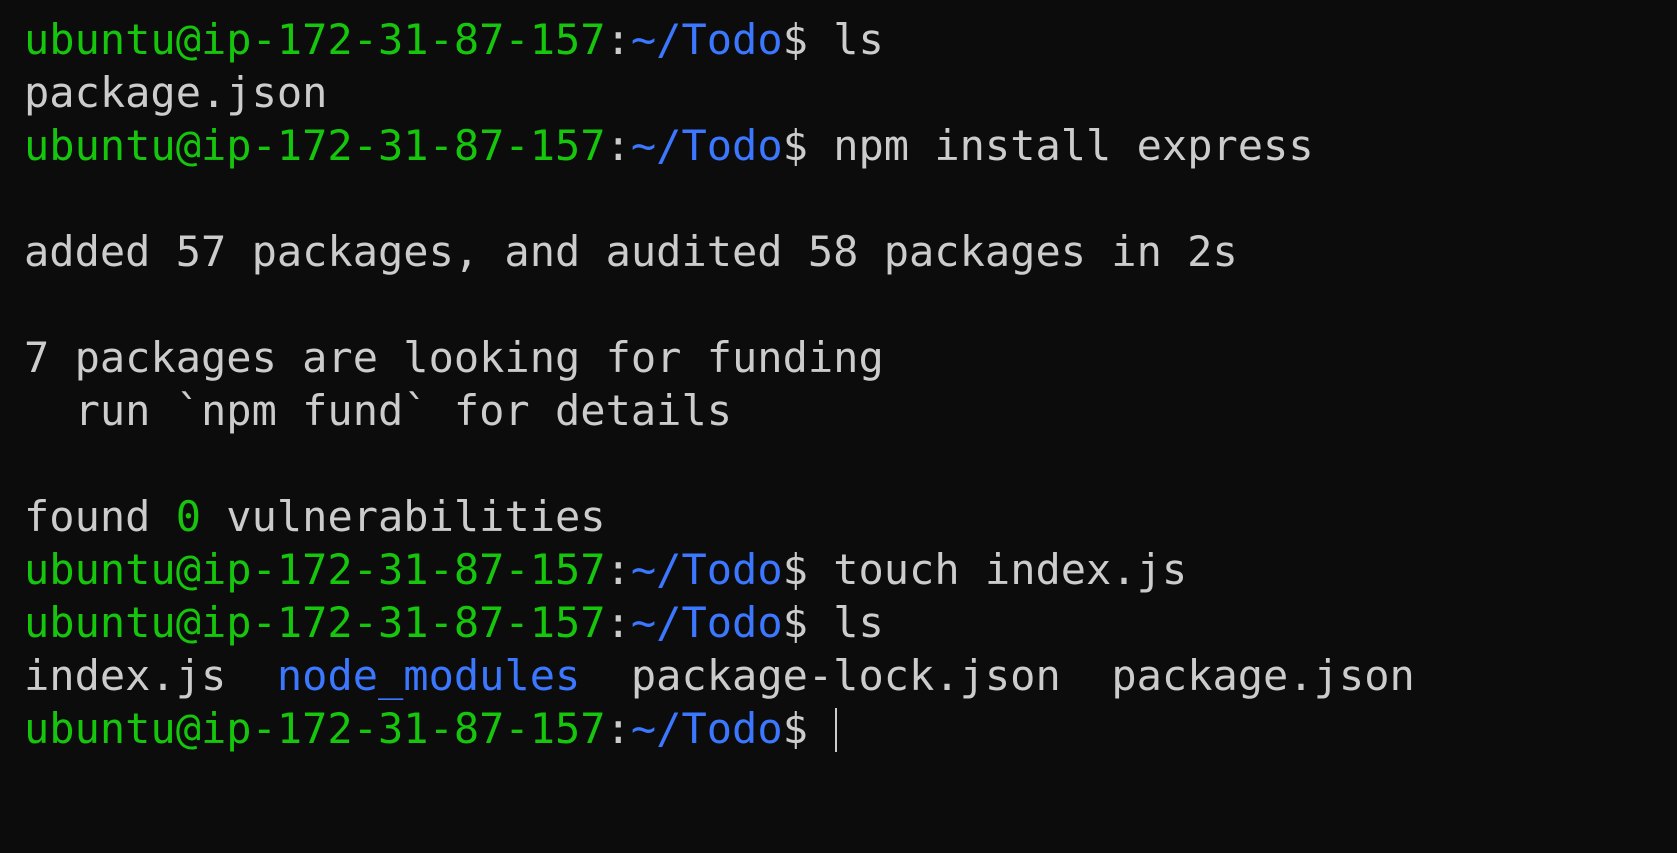  I want to click on output-line: run `npm fund` for details, so click(850, 410).